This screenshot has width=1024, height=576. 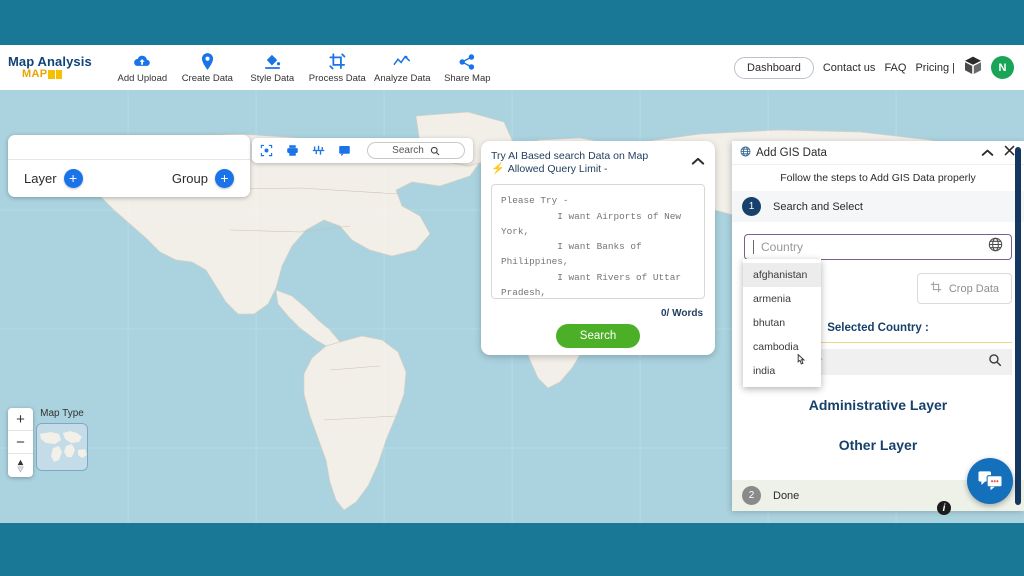 What do you see at coordinates (818, 206) in the screenshot?
I see `step-1-label: Search and Select` at bounding box center [818, 206].